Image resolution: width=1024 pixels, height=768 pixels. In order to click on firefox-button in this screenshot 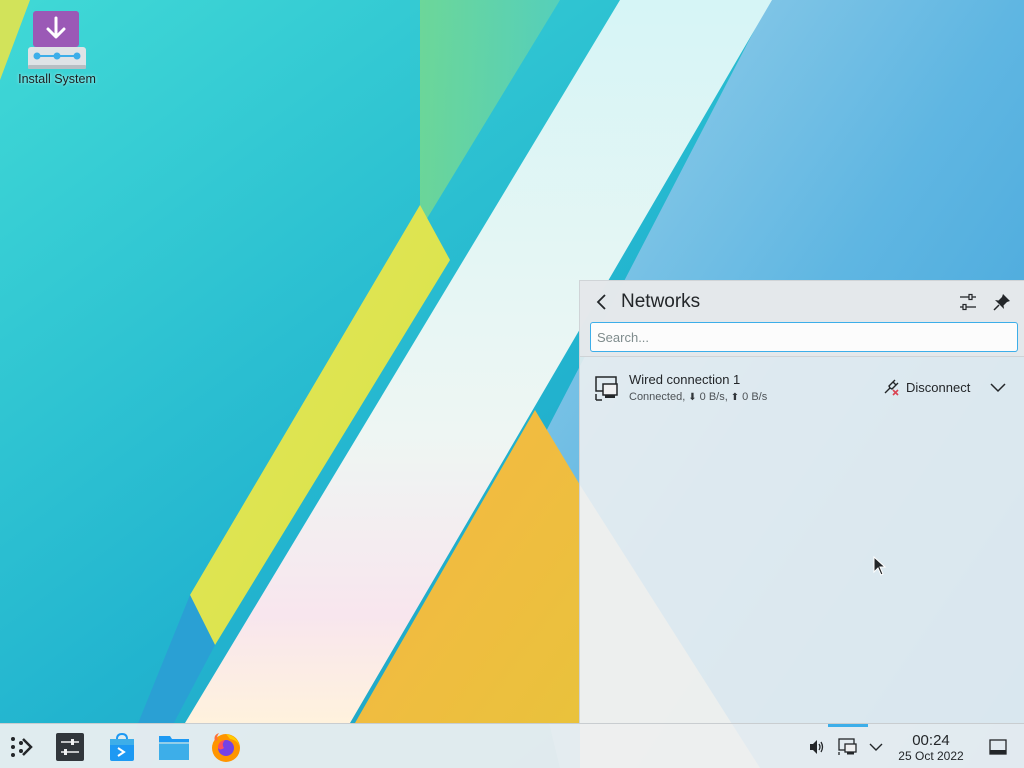, I will do `click(226, 747)`.